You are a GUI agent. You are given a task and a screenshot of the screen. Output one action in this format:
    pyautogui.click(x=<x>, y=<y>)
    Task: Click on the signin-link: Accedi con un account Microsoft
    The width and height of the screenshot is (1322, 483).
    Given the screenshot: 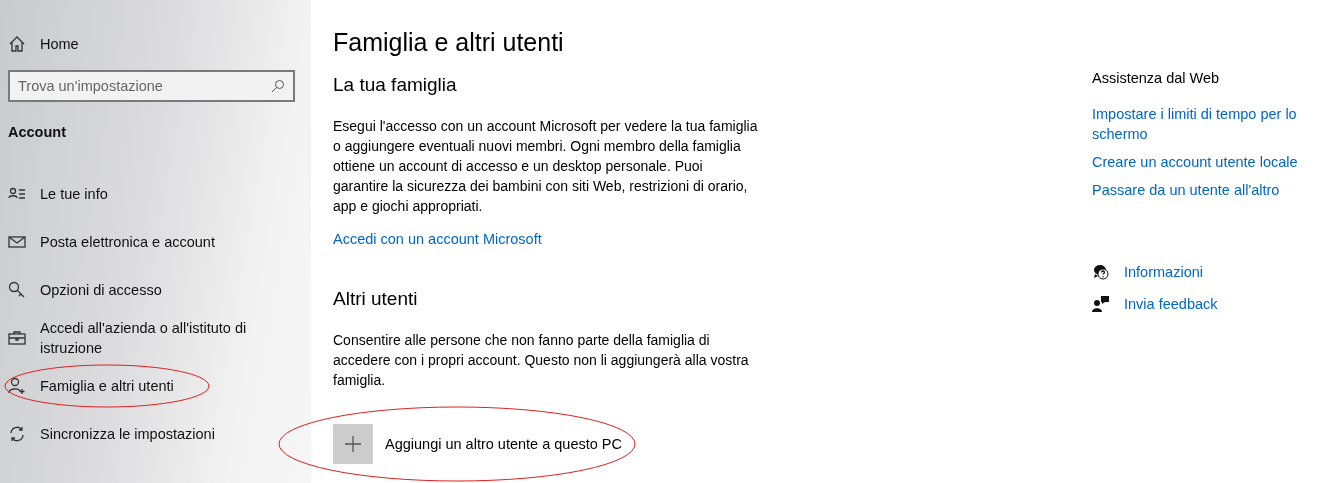 What is the action you would take?
    pyautogui.click(x=437, y=239)
    